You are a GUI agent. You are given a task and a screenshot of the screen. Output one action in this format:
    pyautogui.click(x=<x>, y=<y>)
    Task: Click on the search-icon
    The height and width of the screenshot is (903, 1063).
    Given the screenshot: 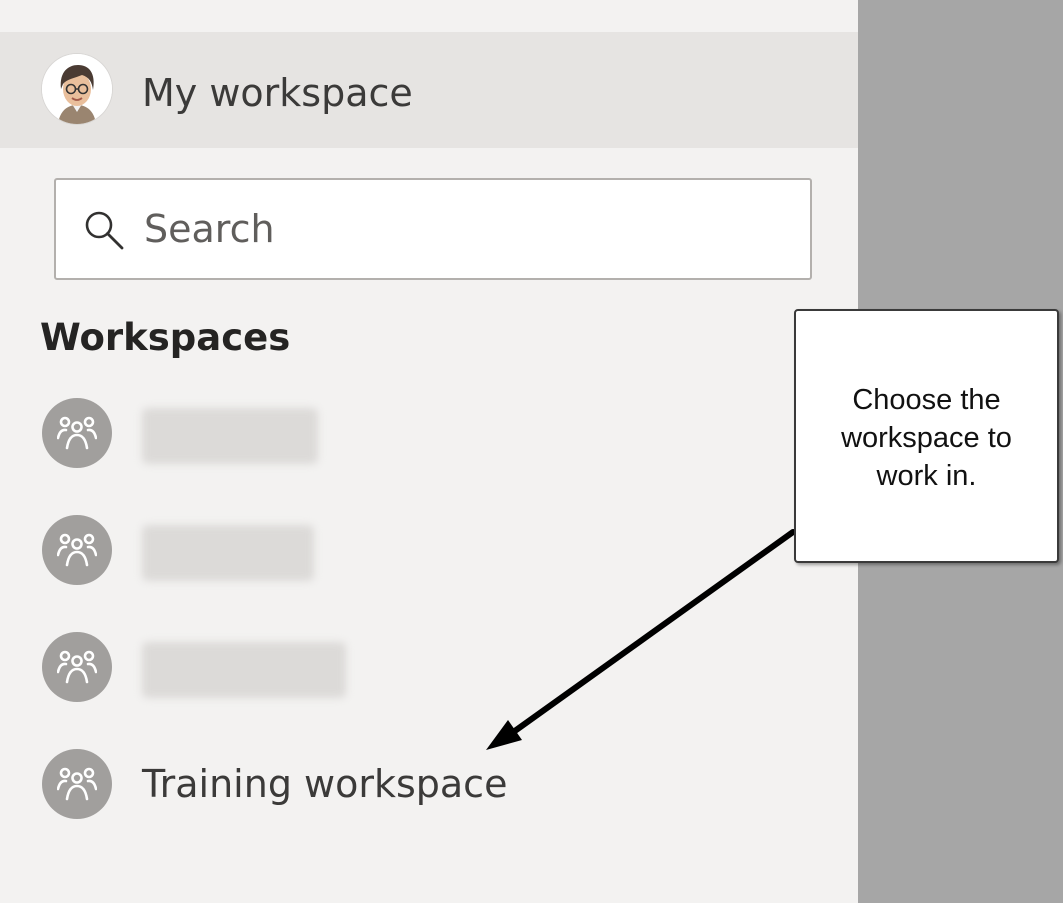 What is the action you would take?
    pyautogui.click(x=104, y=230)
    